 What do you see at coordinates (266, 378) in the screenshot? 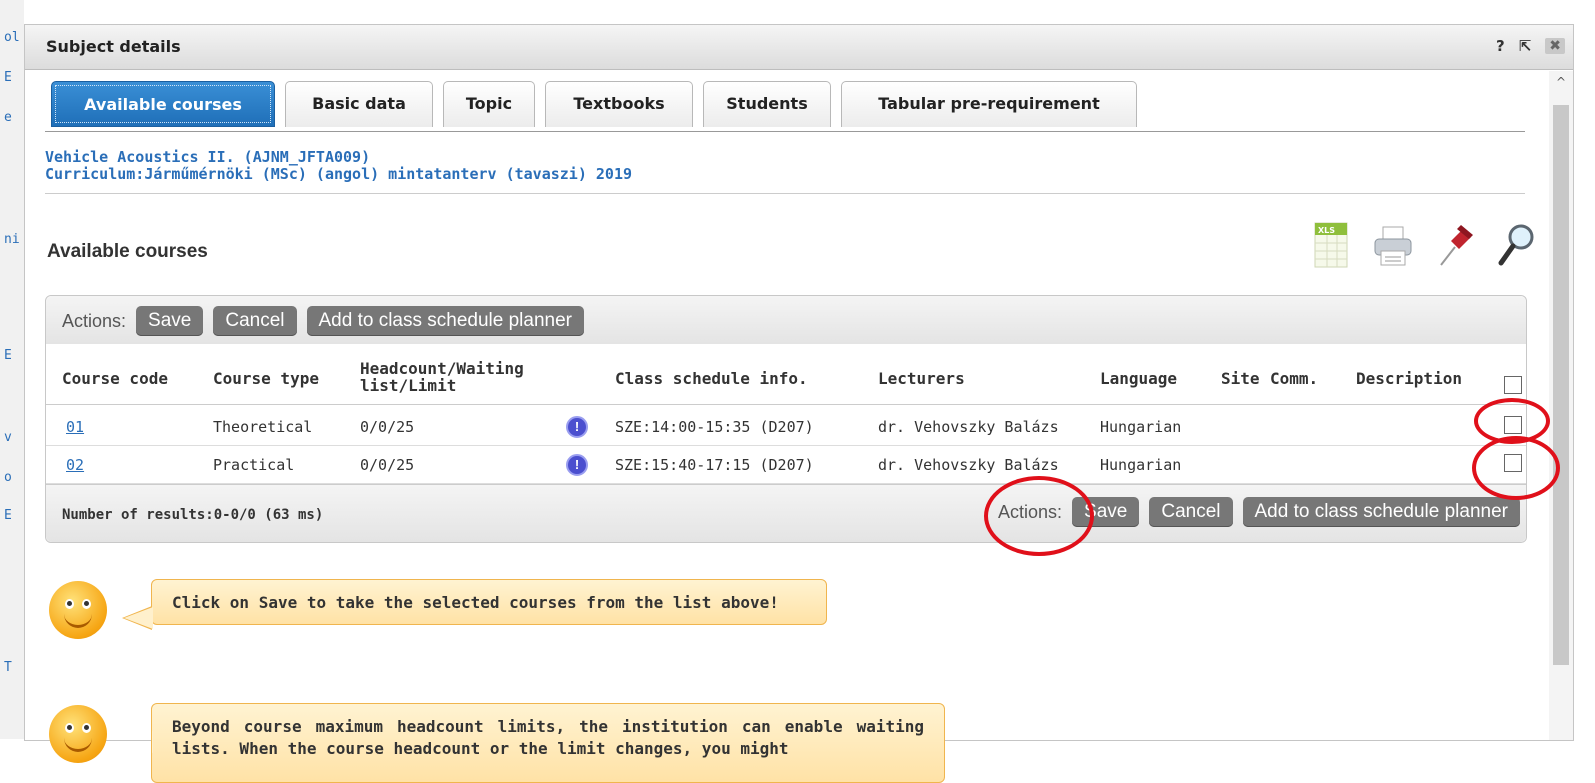
I see `col-course-type: Course type` at bounding box center [266, 378].